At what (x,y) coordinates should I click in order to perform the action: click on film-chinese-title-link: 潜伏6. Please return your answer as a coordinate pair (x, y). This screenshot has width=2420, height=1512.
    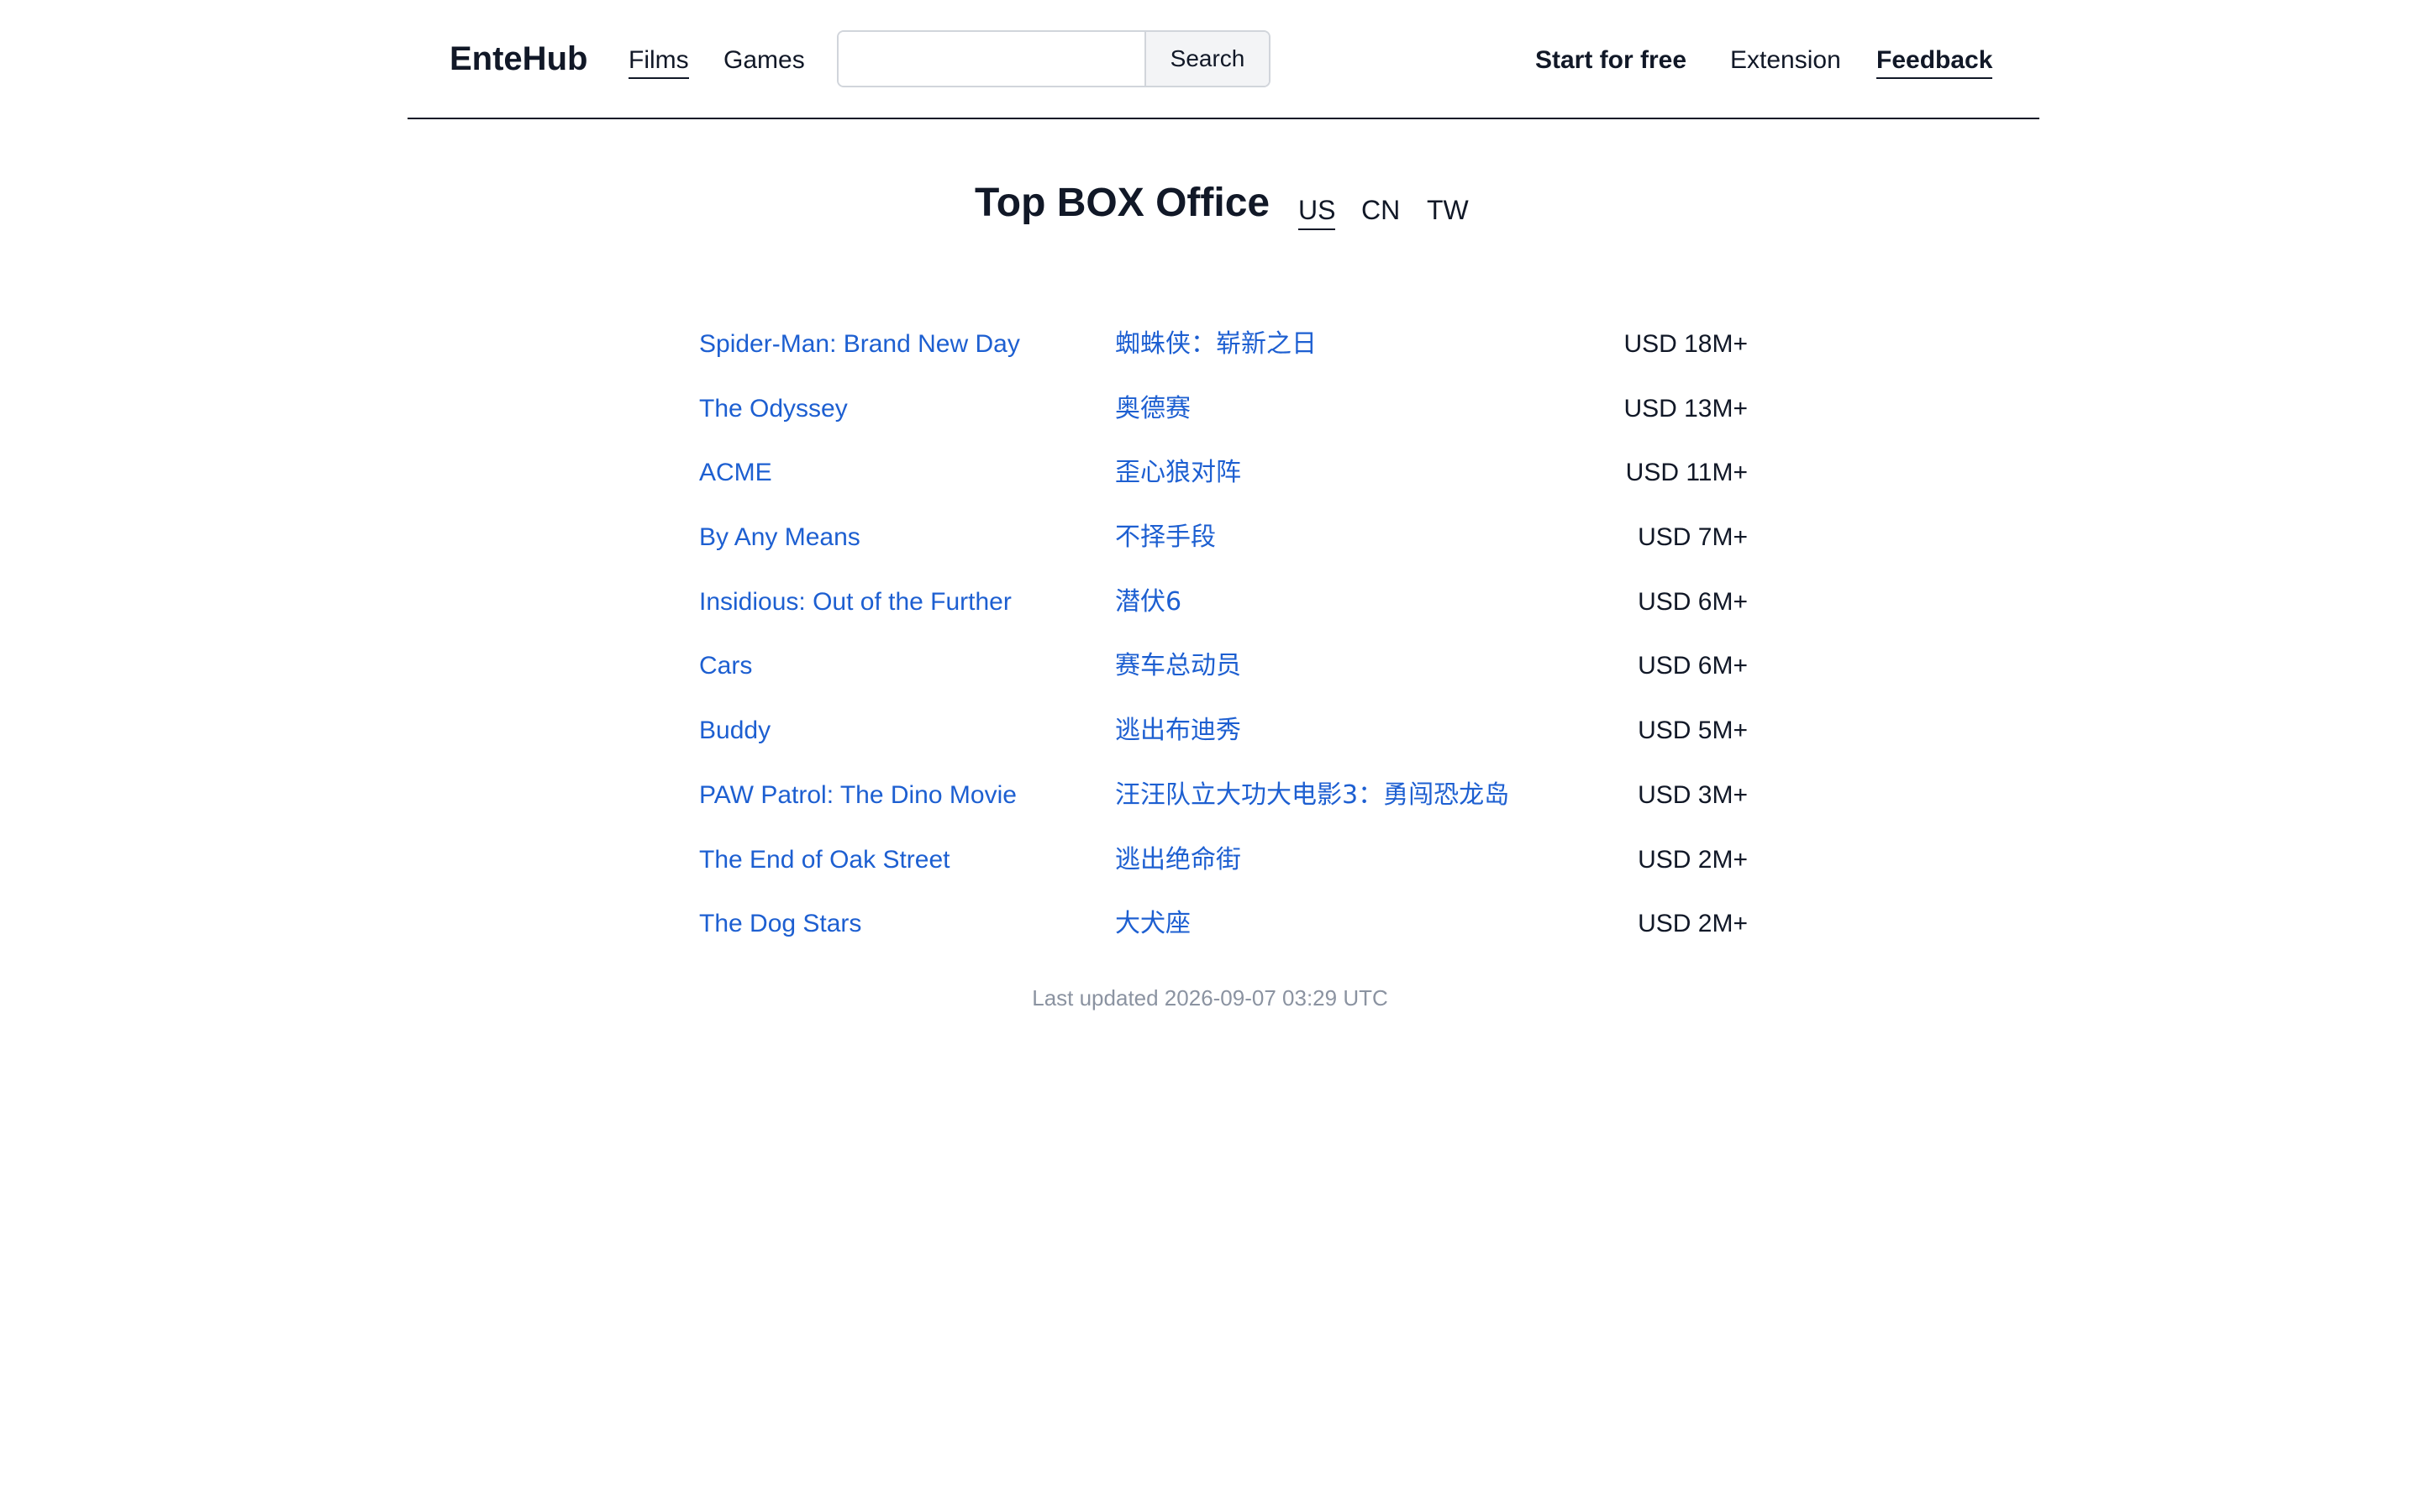
    Looking at the image, I should click on (1148, 602).